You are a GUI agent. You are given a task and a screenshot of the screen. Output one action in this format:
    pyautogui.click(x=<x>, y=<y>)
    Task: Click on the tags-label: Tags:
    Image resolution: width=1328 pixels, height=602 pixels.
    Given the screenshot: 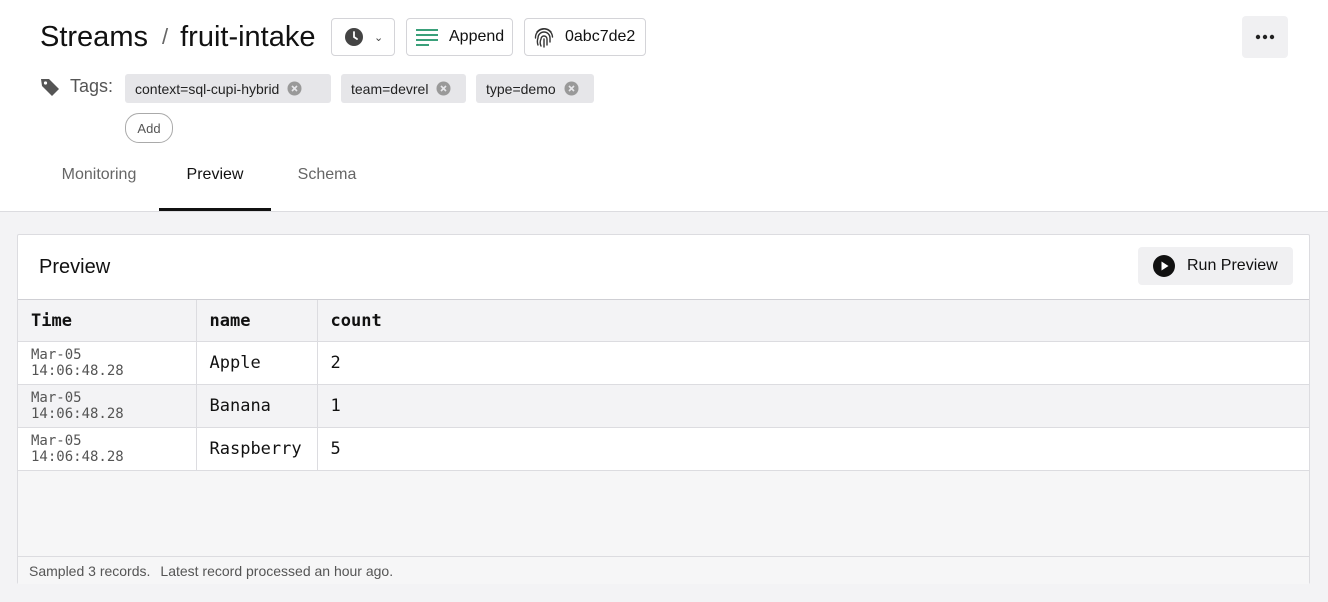 What is the action you would take?
    pyautogui.click(x=76, y=86)
    